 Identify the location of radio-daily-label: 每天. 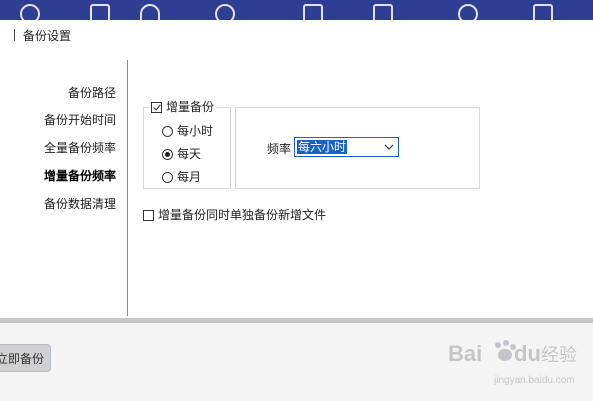
(189, 154).